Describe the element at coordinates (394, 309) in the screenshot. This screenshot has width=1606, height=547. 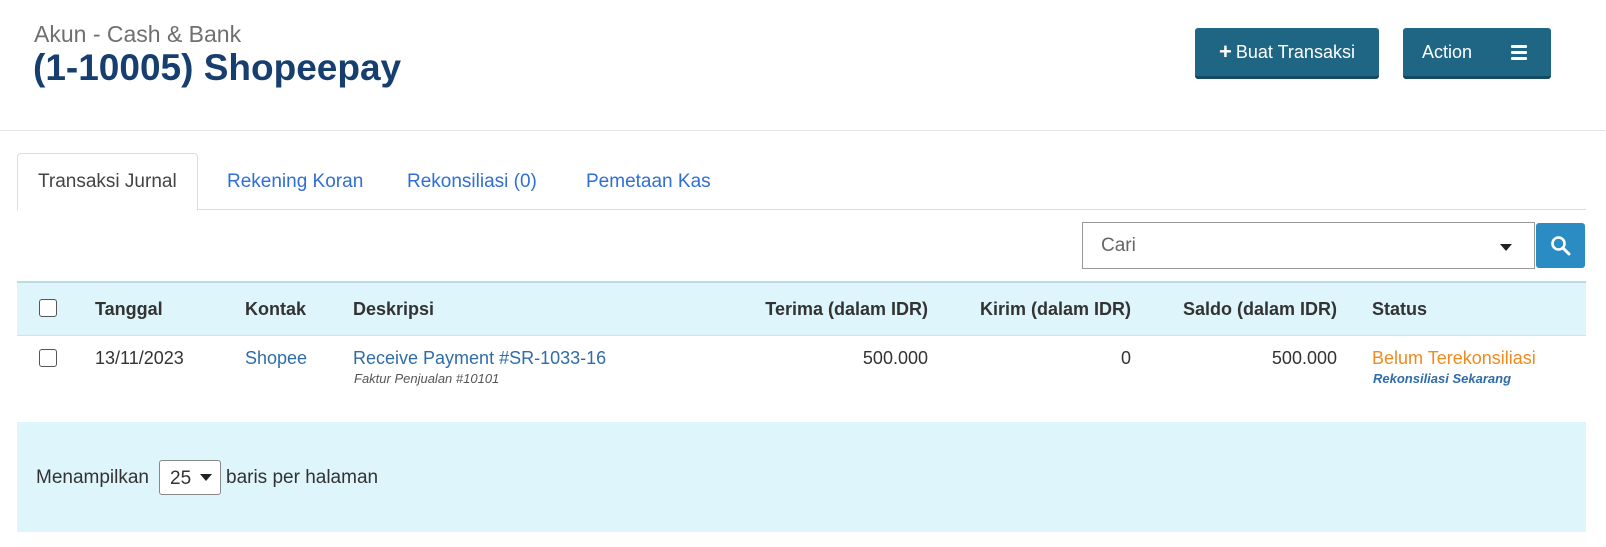
I see `column-deskripsi: Deskripsi` at that location.